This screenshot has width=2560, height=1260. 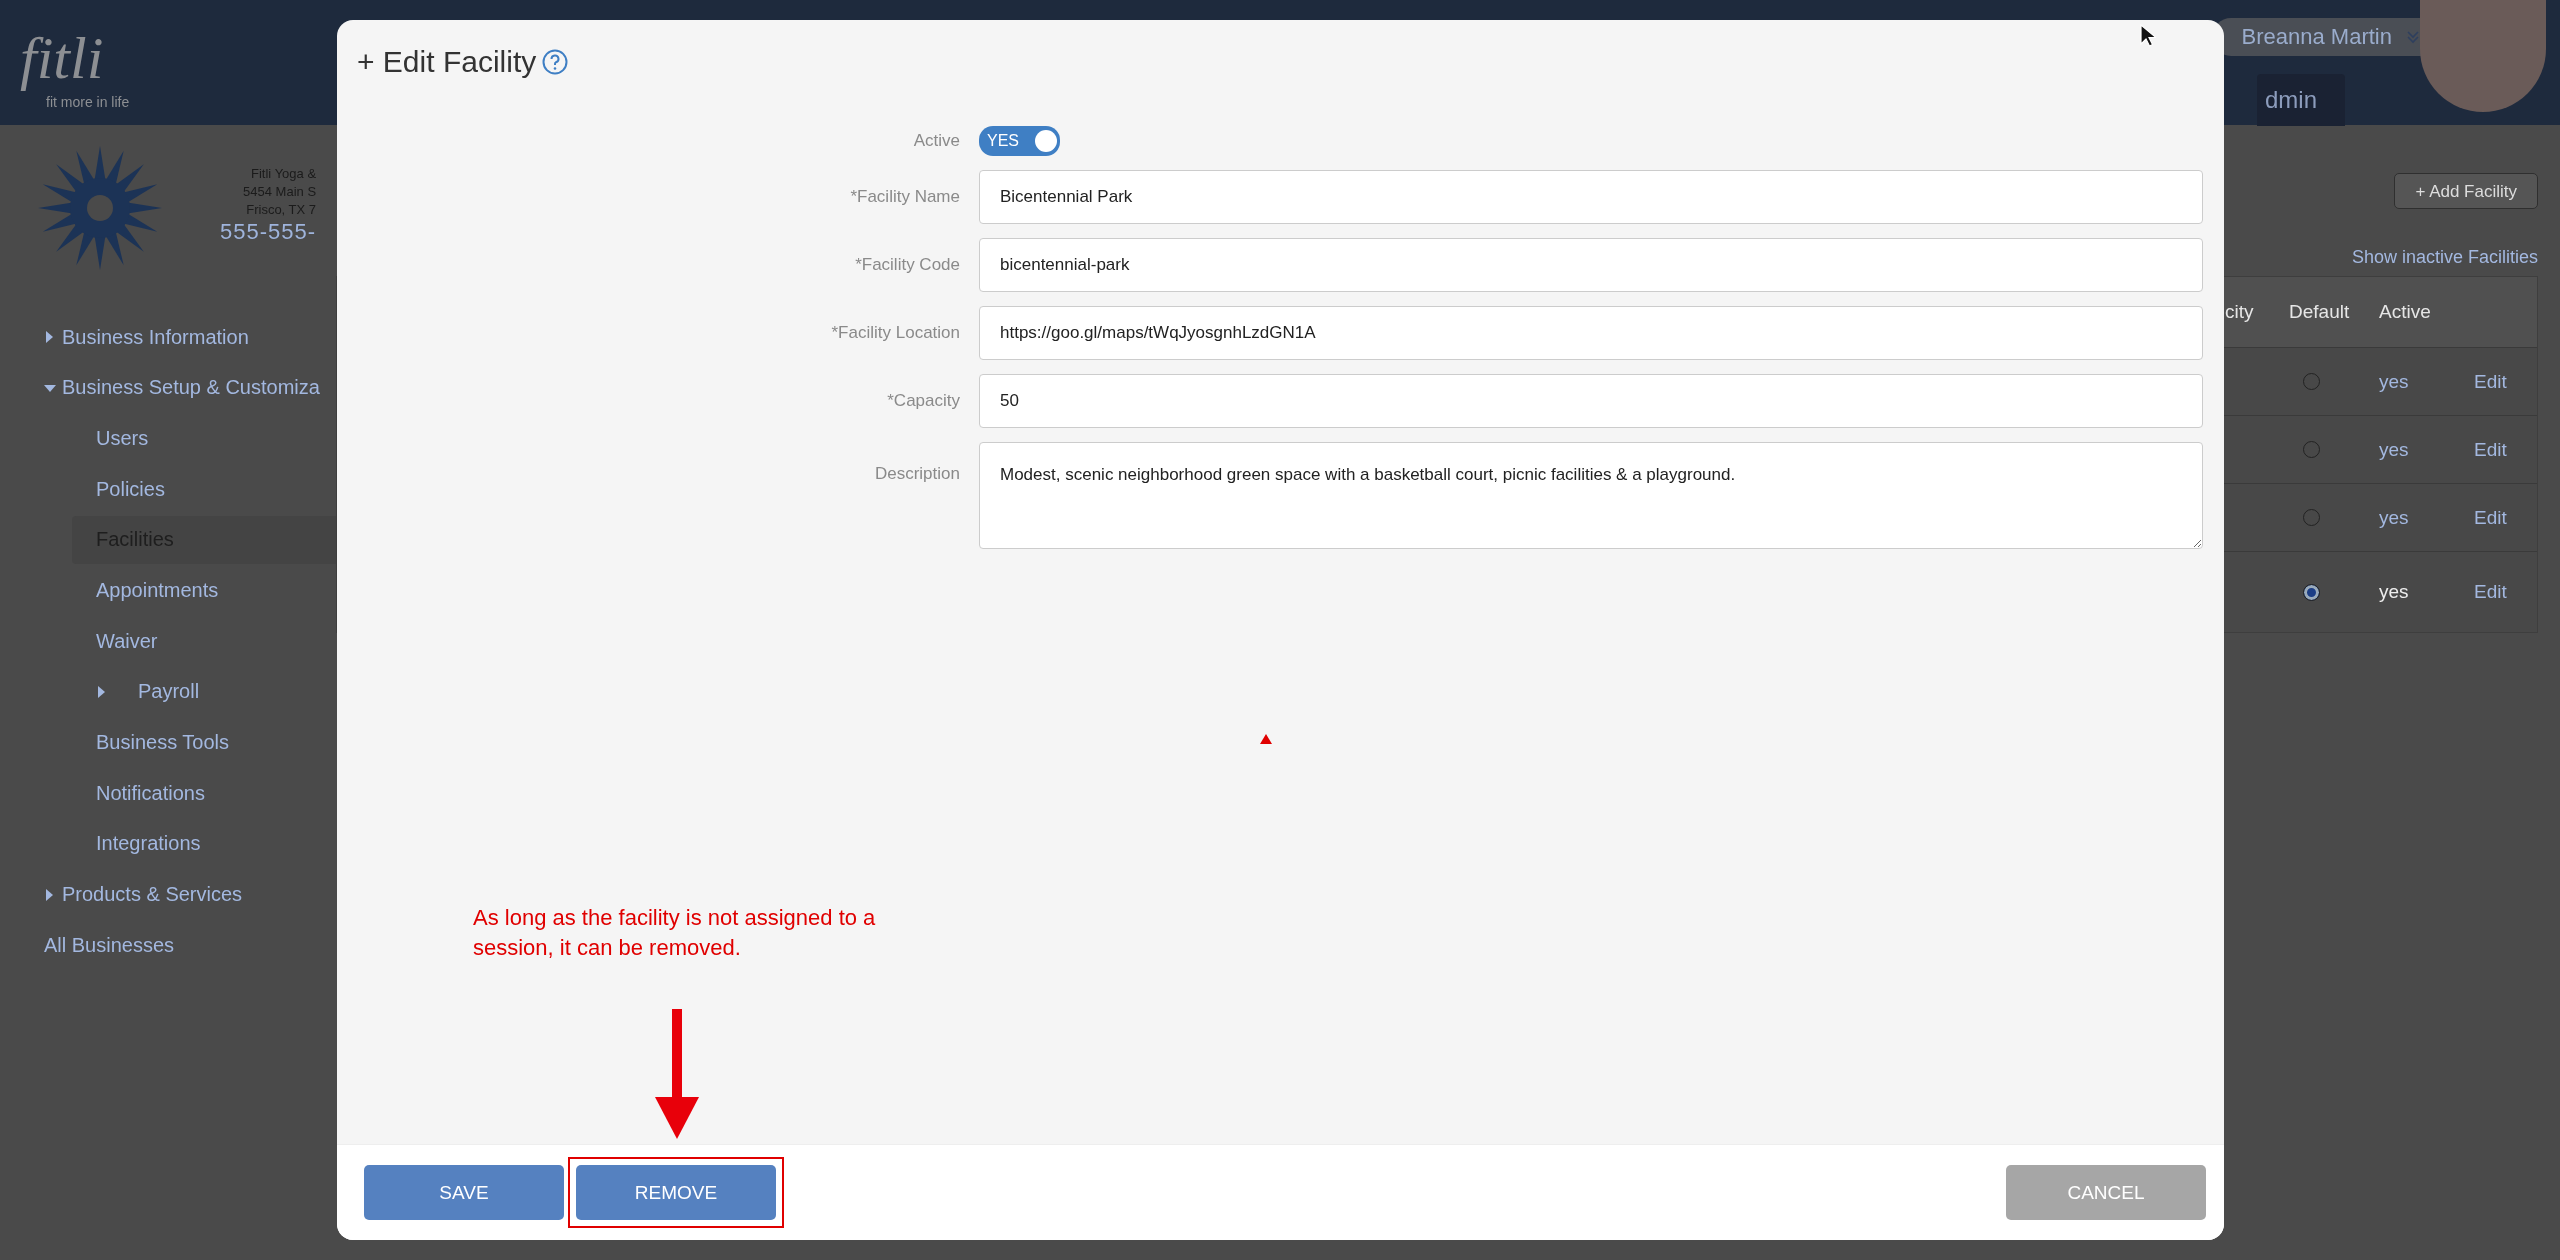 I want to click on nav-item: Users, so click(x=168, y=438).